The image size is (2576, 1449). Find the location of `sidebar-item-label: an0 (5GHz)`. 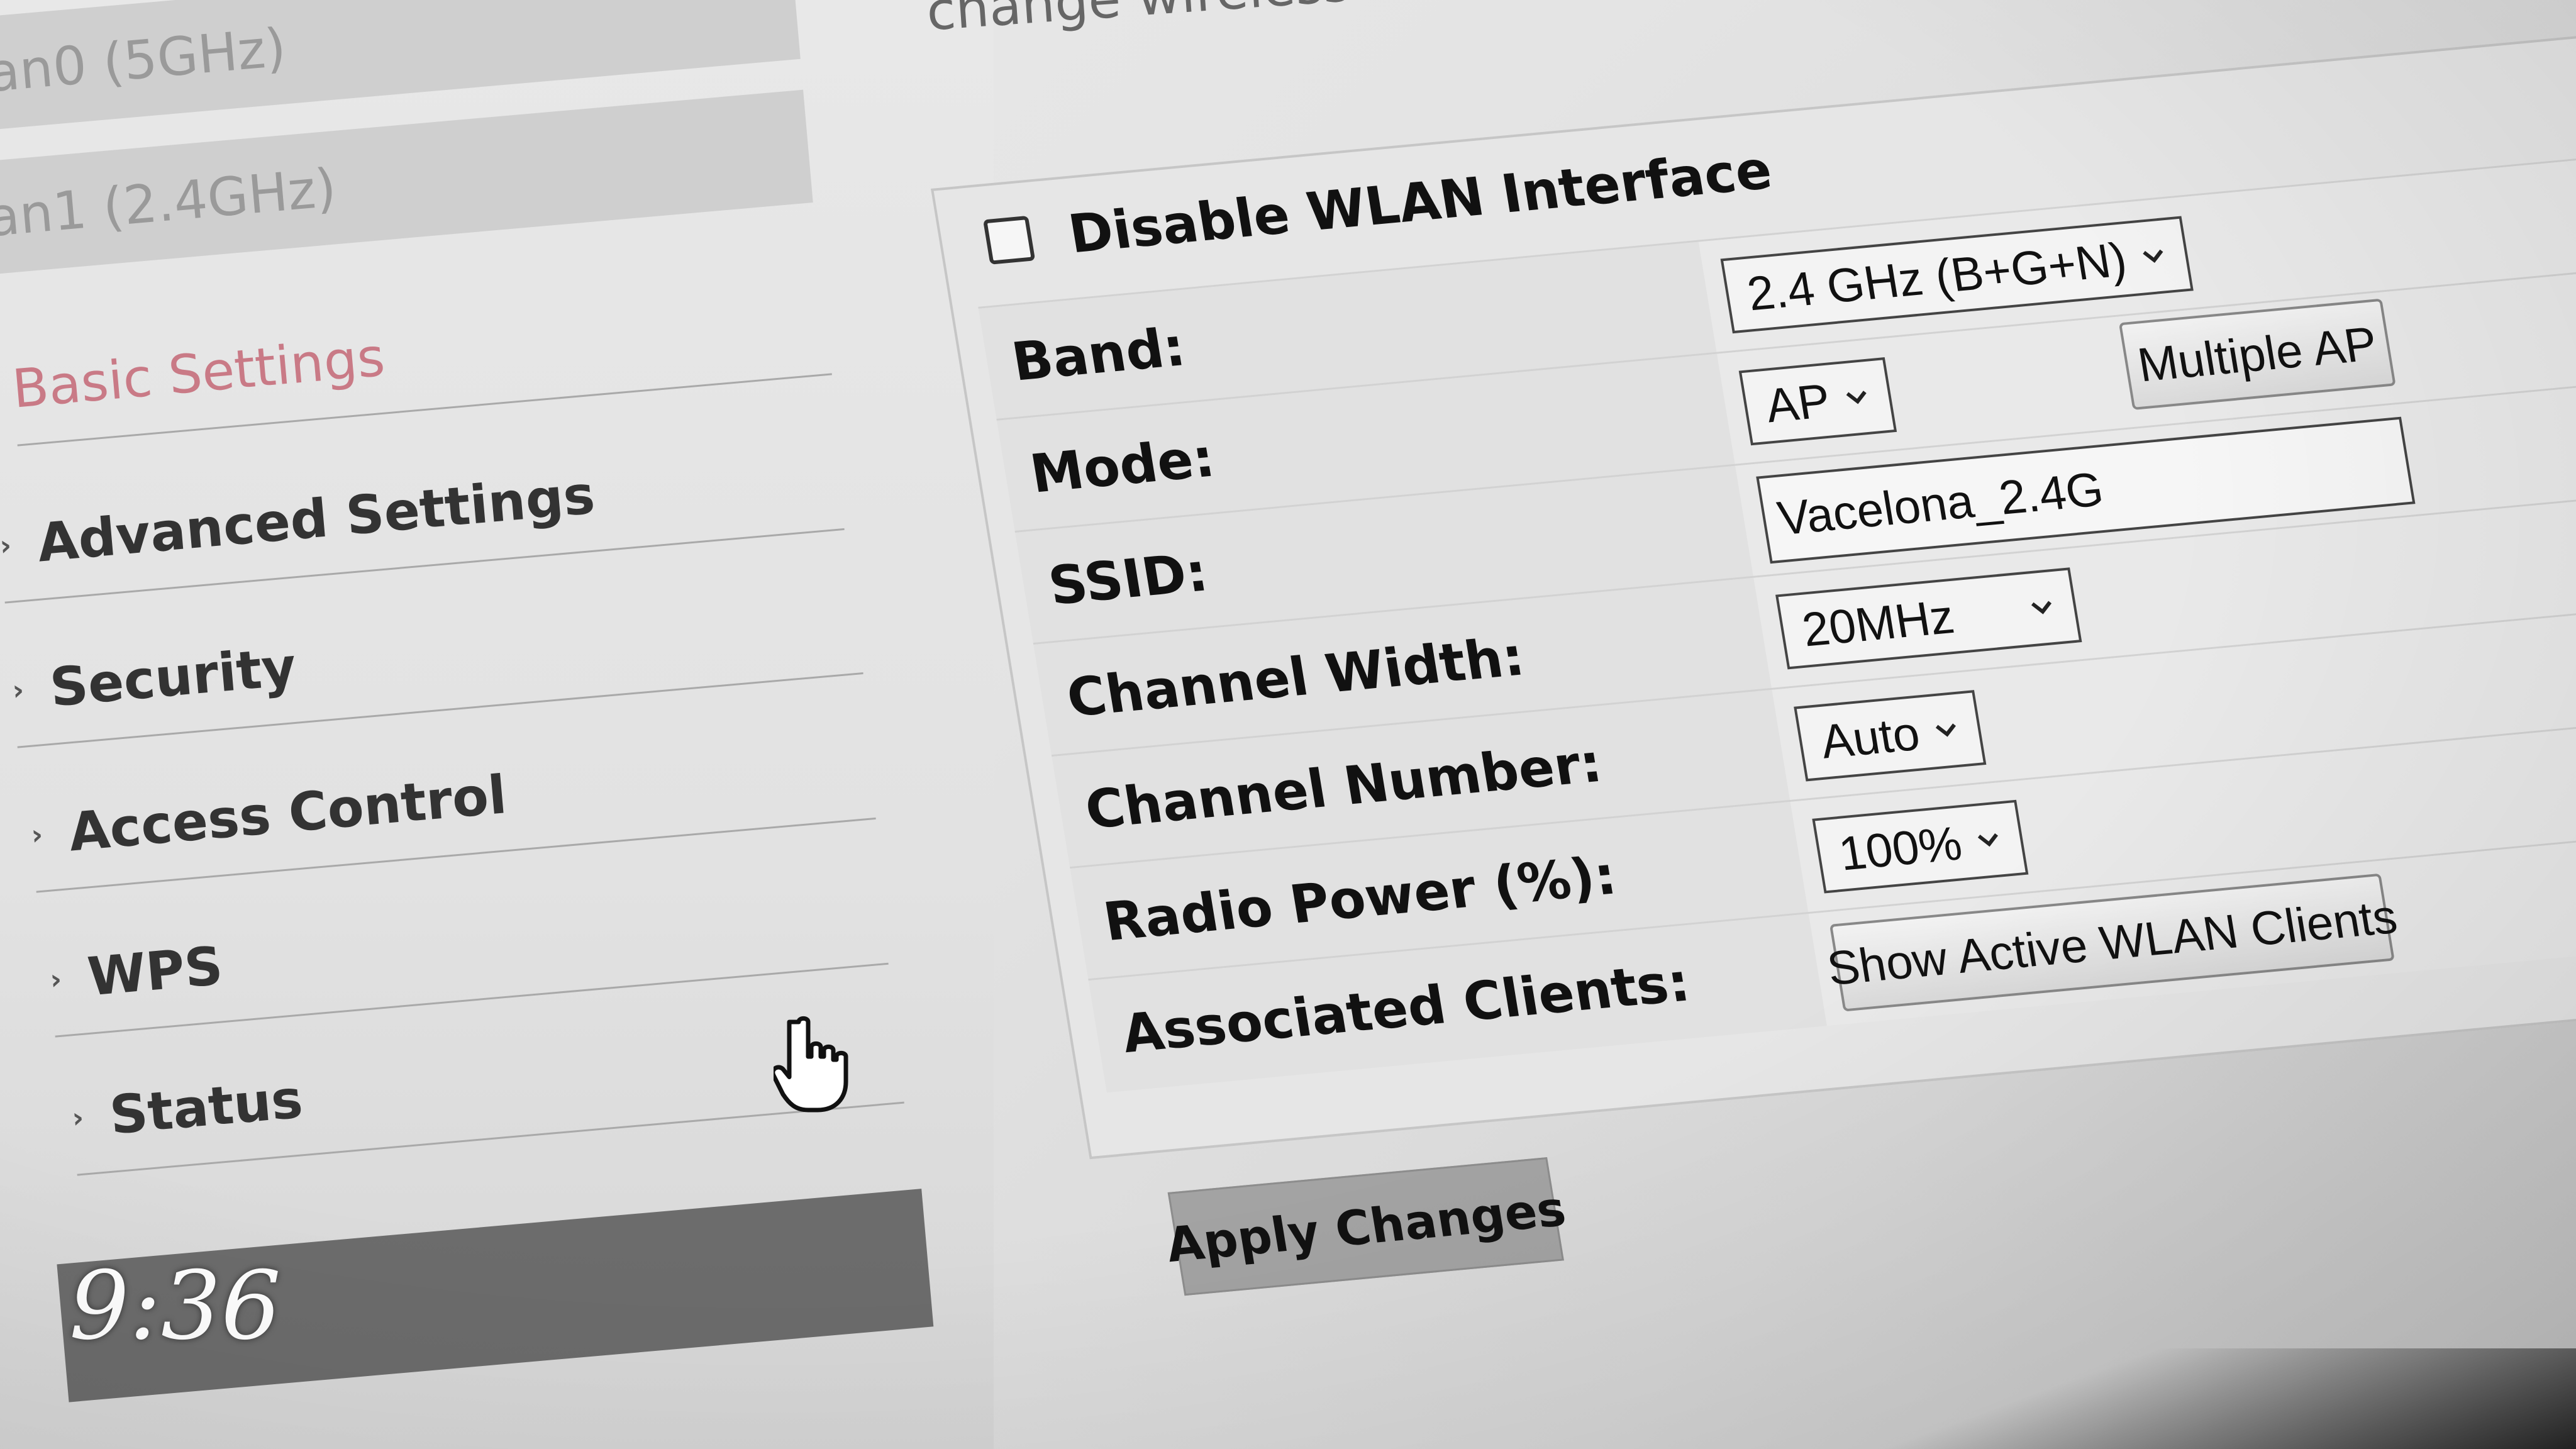

sidebar-item-label: an0 (5GHz) is located at coordinates (144, 60).